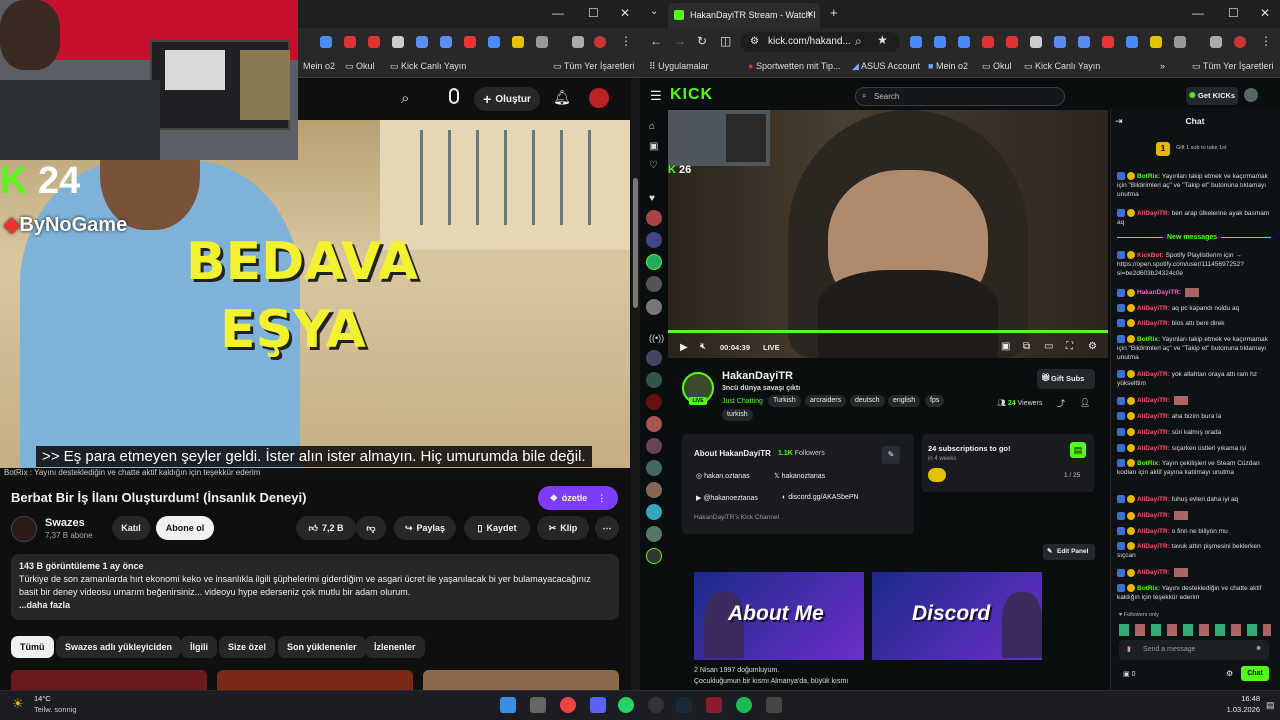 This screenshot has width=1280, height=720. I want to click on gift-icon: ▤, so click(1078, 450).